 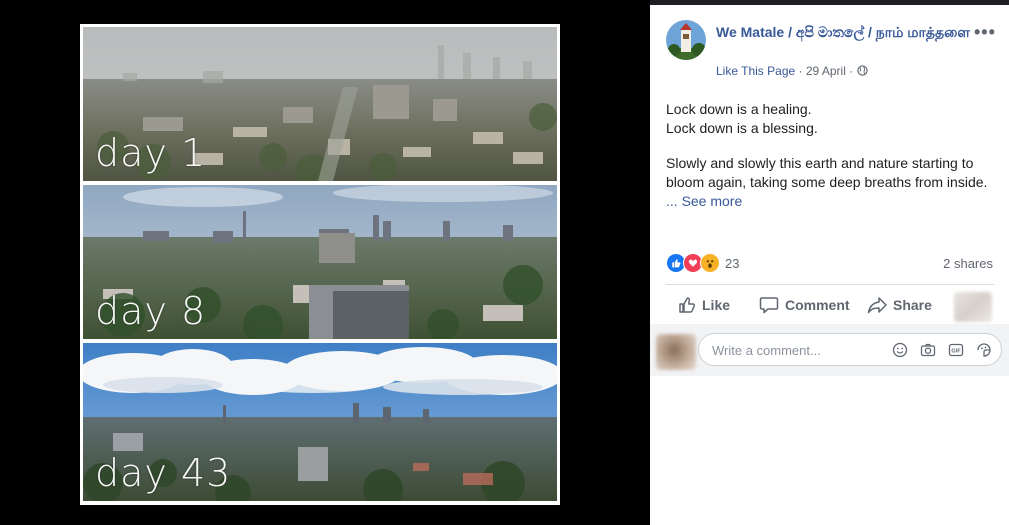 What do you see at coordinates (846, 32) in the screenshot?
I see `page-name-link: We Matale / අපි මාතලේ / நாம் மாத்தளை` at bounding box center [846, 32].